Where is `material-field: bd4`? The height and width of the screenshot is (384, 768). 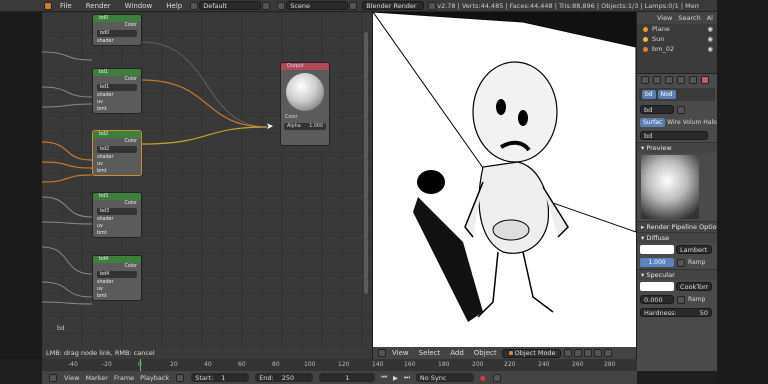 material-field: bd4 is located at coordinates (117, 274).